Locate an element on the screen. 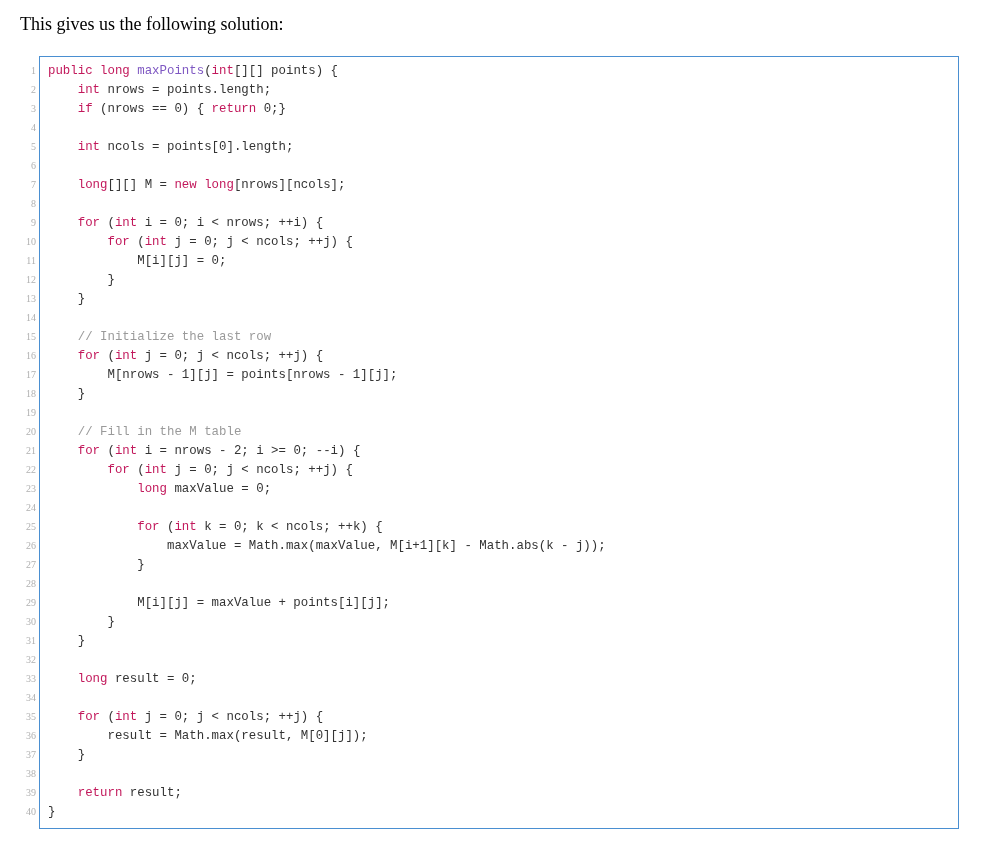 This screenshot has width=1003, height=843. line-number: 32 is located at coordinates (31, 659).